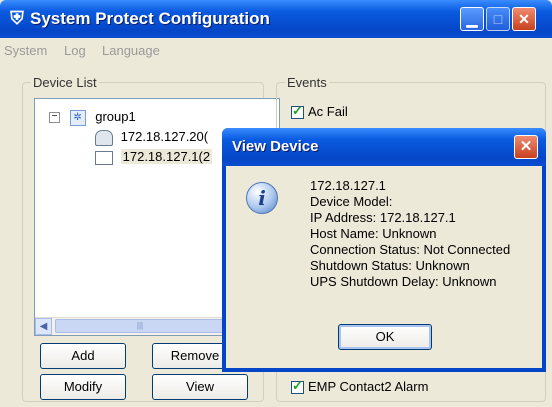 The image size is (552, 407). What do you see at coordinates (83, 387) in the screenshot?
I see `modify-button: Modify` at bounding box center [83, 387].